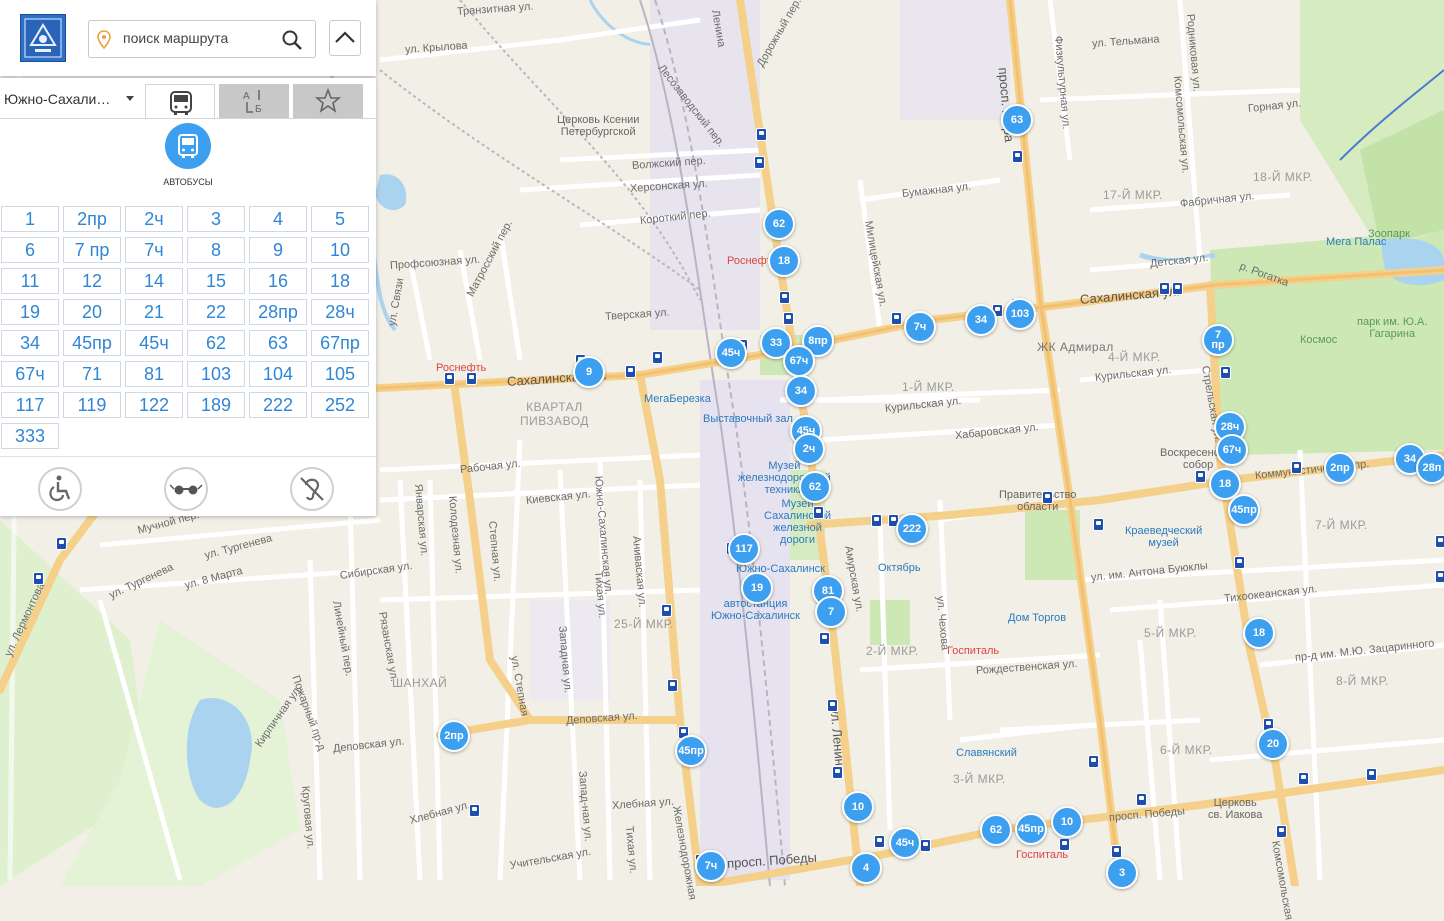 The image size is (1444, 921). I want to click on route-button: 189, so click(216, 405).